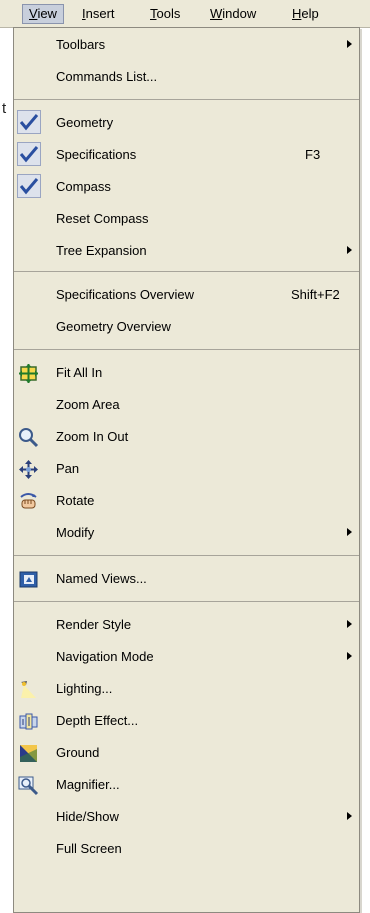  I want to click on background-text-fragment: t, so click(4, 108).